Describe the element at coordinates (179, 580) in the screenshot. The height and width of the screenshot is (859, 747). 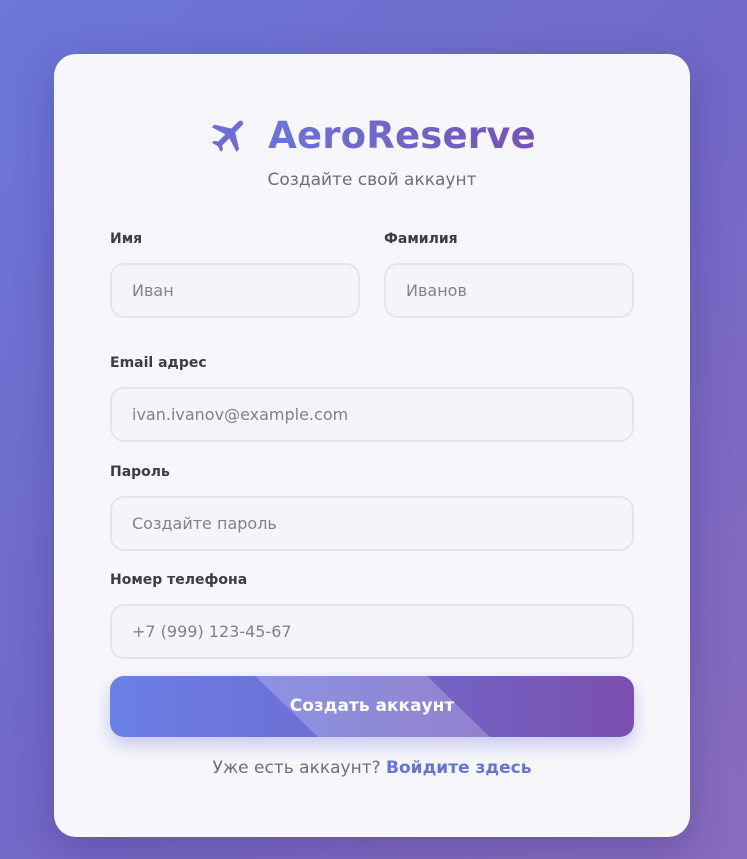
I see `phone-label: Номер телефона` at that location.